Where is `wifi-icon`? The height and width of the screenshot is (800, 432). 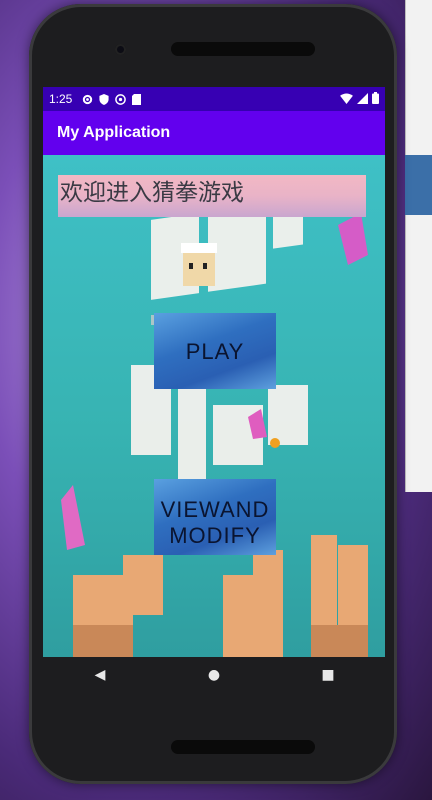 wifi-icon is located at coordinates (346, 98).